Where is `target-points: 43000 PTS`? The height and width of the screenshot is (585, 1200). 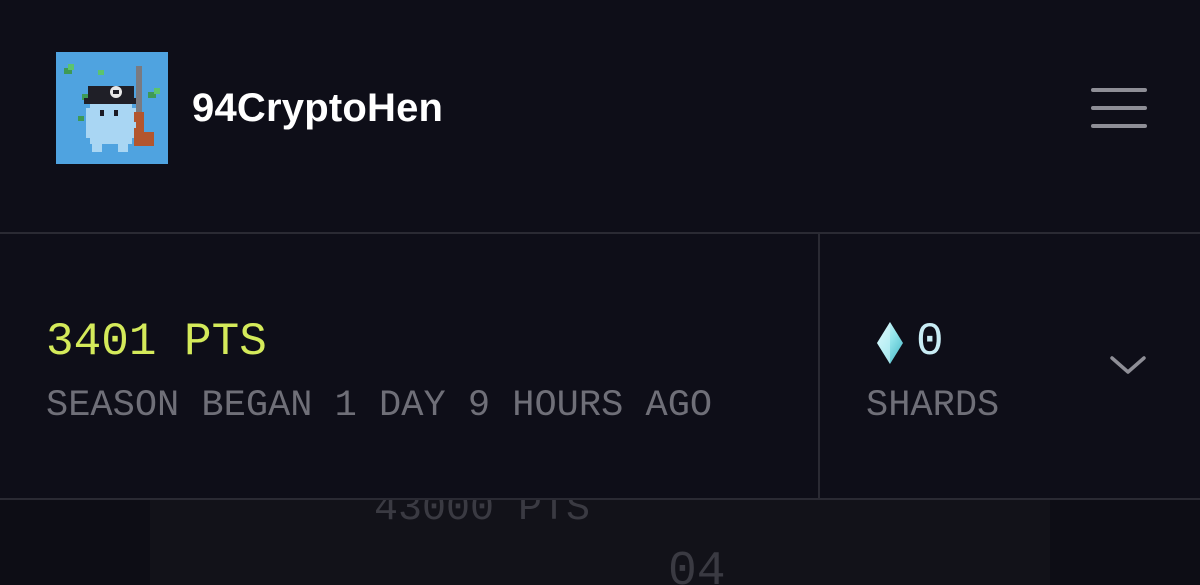
target-points: 43000 PTS is located at coordinates (482, 516).